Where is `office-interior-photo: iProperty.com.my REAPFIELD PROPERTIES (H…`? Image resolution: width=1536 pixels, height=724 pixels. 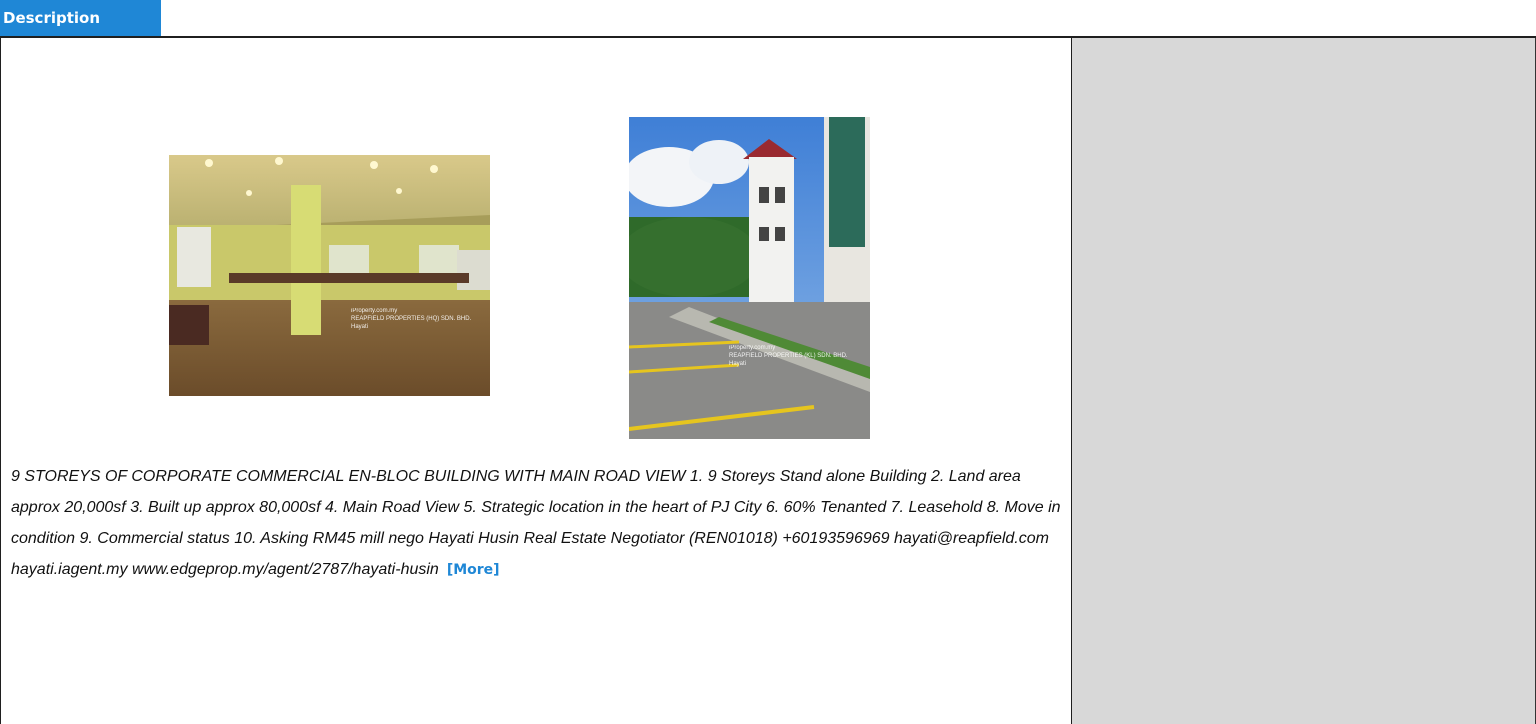
office-interior-photo: iProperty.com.my REAPFIELD PROPERTIES (H… is located at coordinates (329, 275).